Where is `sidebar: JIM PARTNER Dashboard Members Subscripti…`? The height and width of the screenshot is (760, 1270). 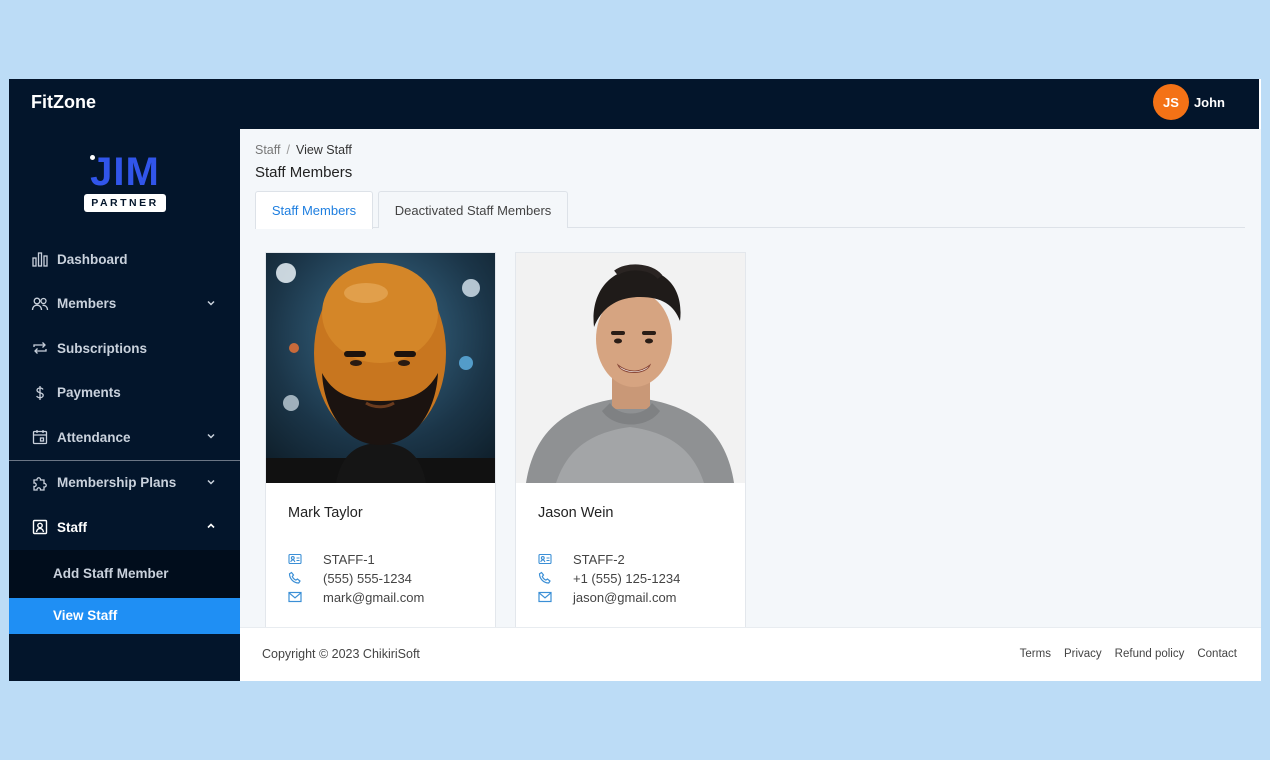 sidebar: JIM PARTNER Dashboard Members Subscripti… is located at coordinates (124, 405).